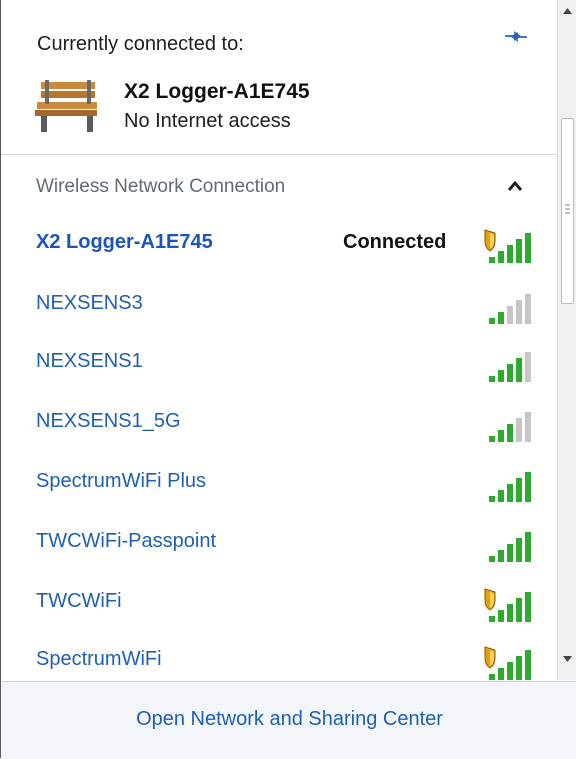  I want to click on scrollbar, so click(566, 340).